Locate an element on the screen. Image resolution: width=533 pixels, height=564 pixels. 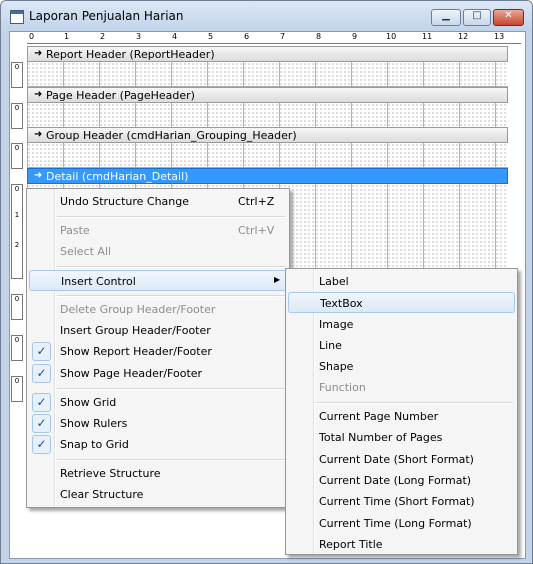
menu-item-label: Clear Structure is located at coordinates (102, 494).